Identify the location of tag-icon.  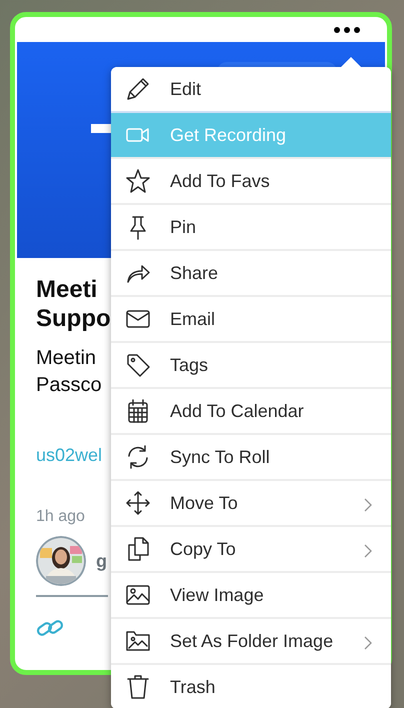
(138, 365).